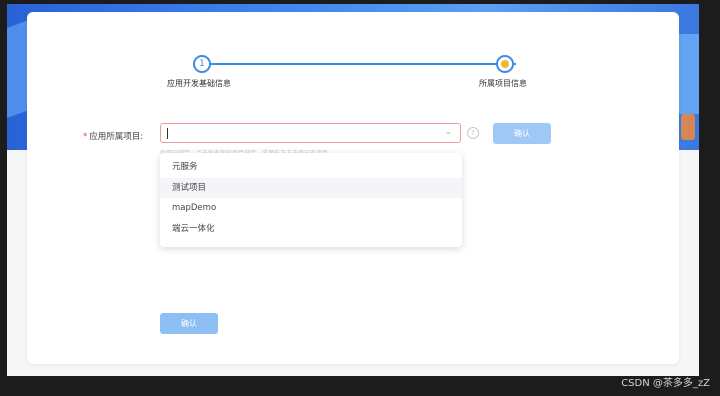 The image size is (720, 396). I want to click on banner-decoration-orange, so click(688, 127).